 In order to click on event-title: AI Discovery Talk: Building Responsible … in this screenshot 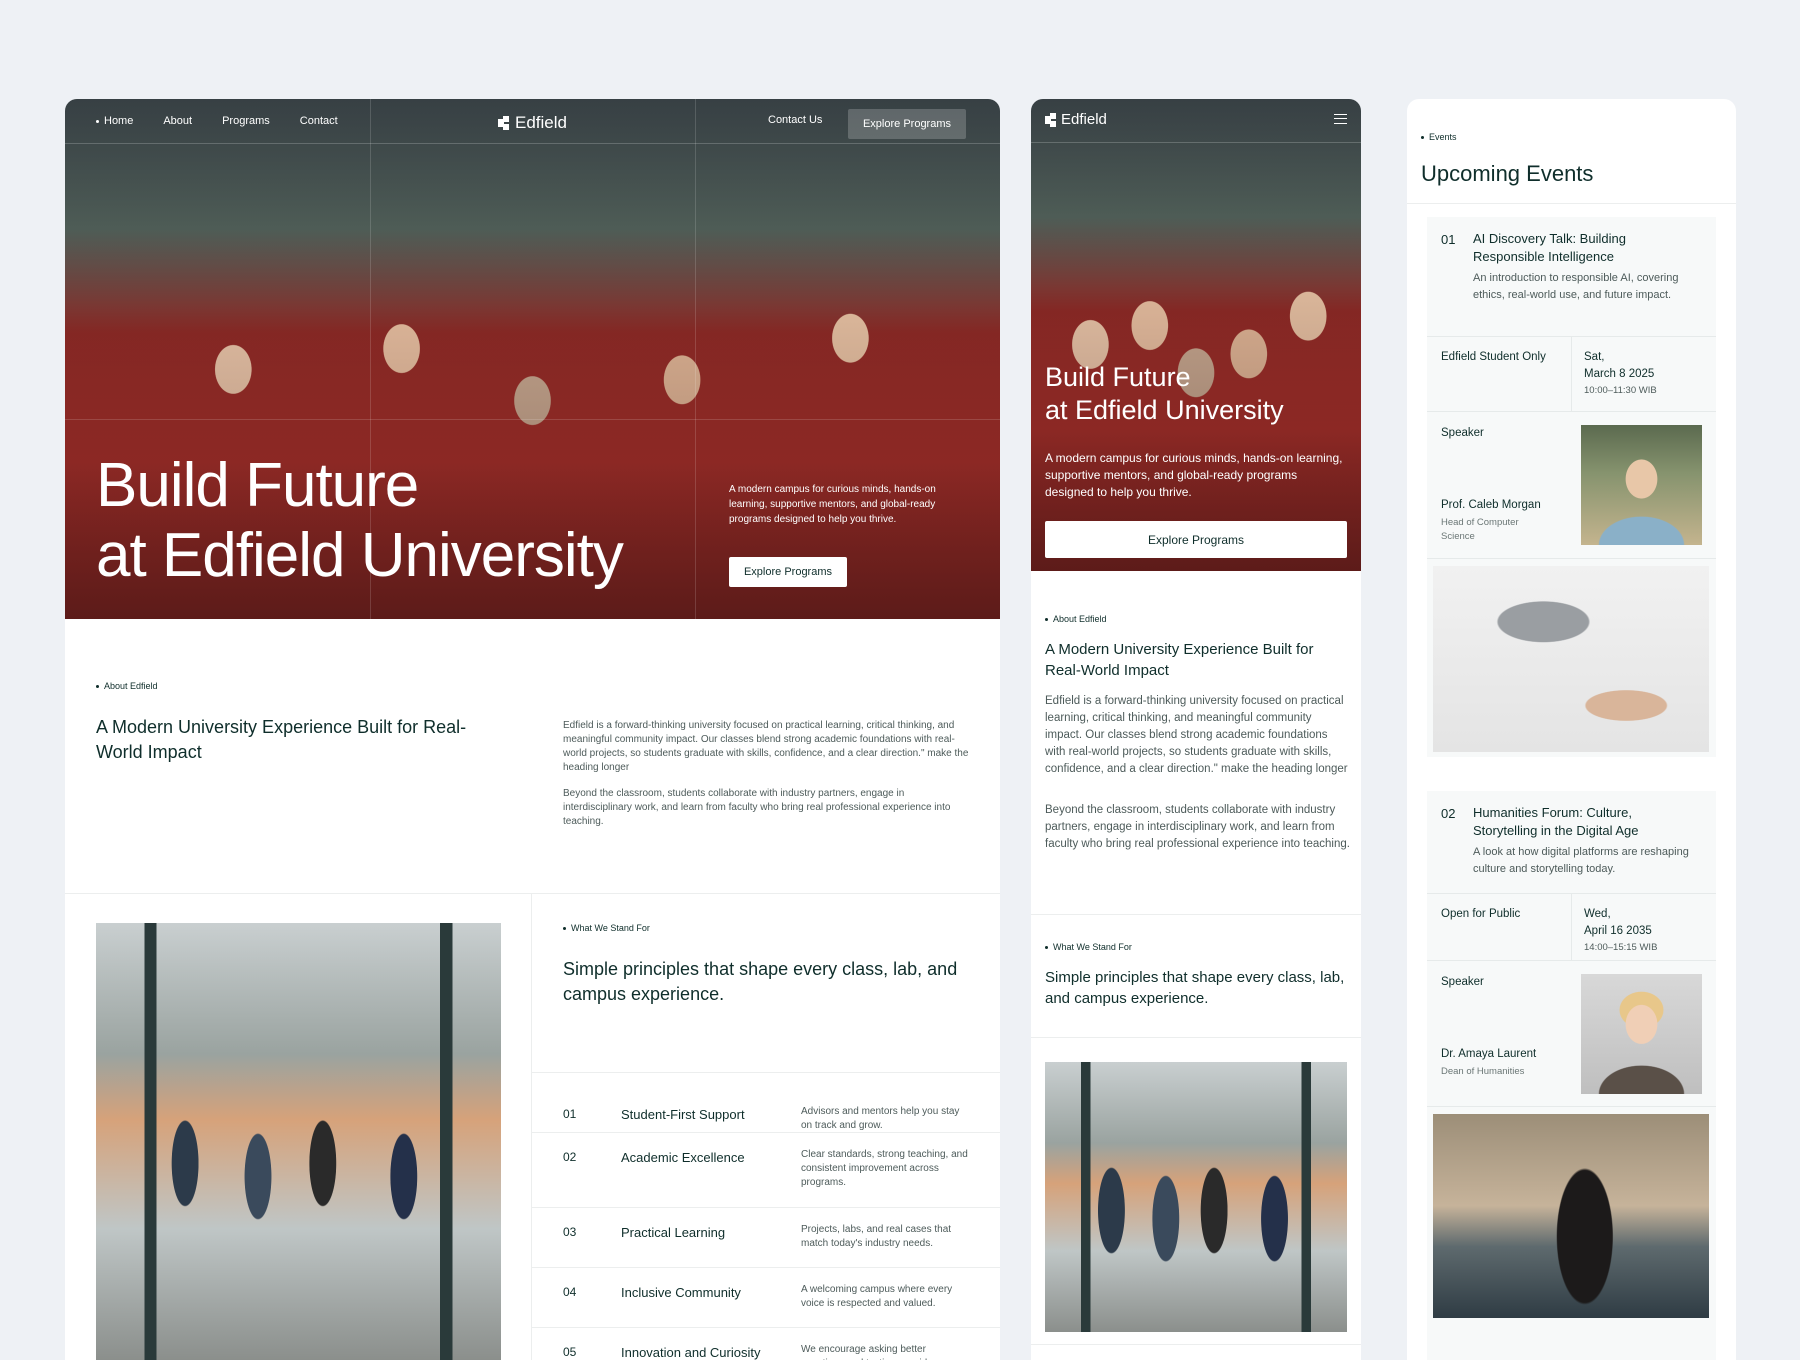, I will do `click(1549, 247)`.